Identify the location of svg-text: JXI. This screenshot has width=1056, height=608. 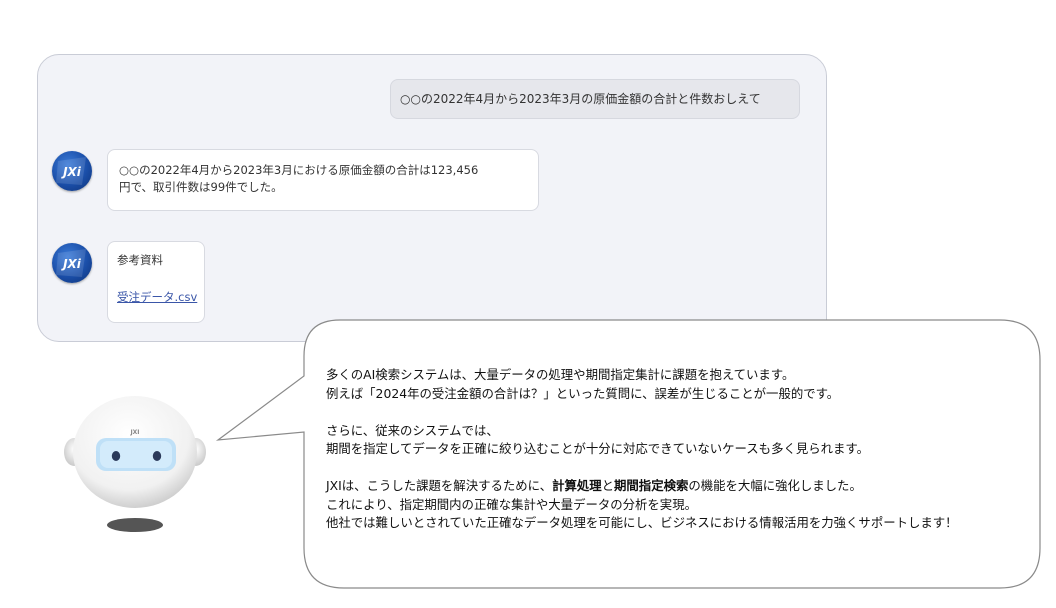
(134, 432).